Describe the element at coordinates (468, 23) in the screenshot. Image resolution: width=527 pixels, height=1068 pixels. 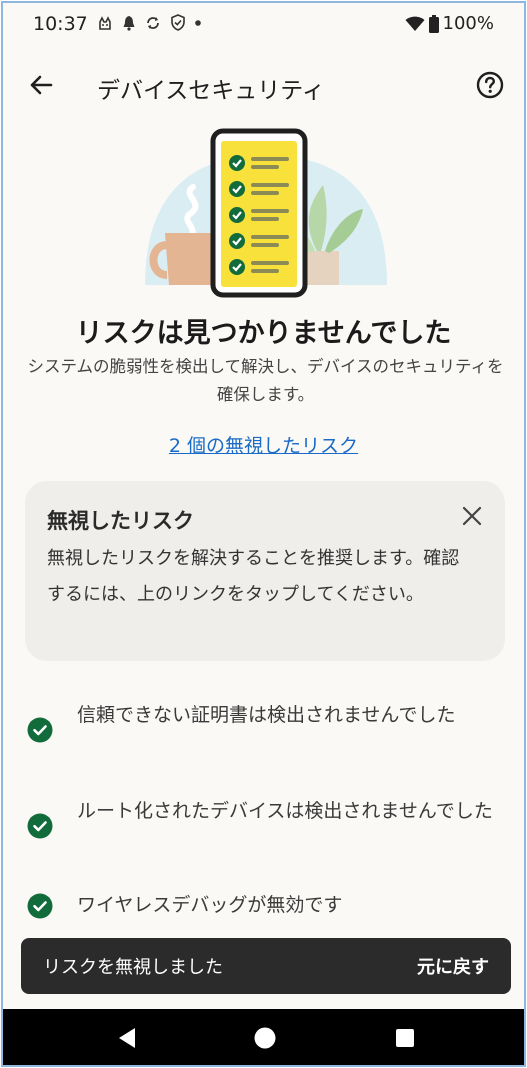
I see `battery-percent: 100%` at that location.